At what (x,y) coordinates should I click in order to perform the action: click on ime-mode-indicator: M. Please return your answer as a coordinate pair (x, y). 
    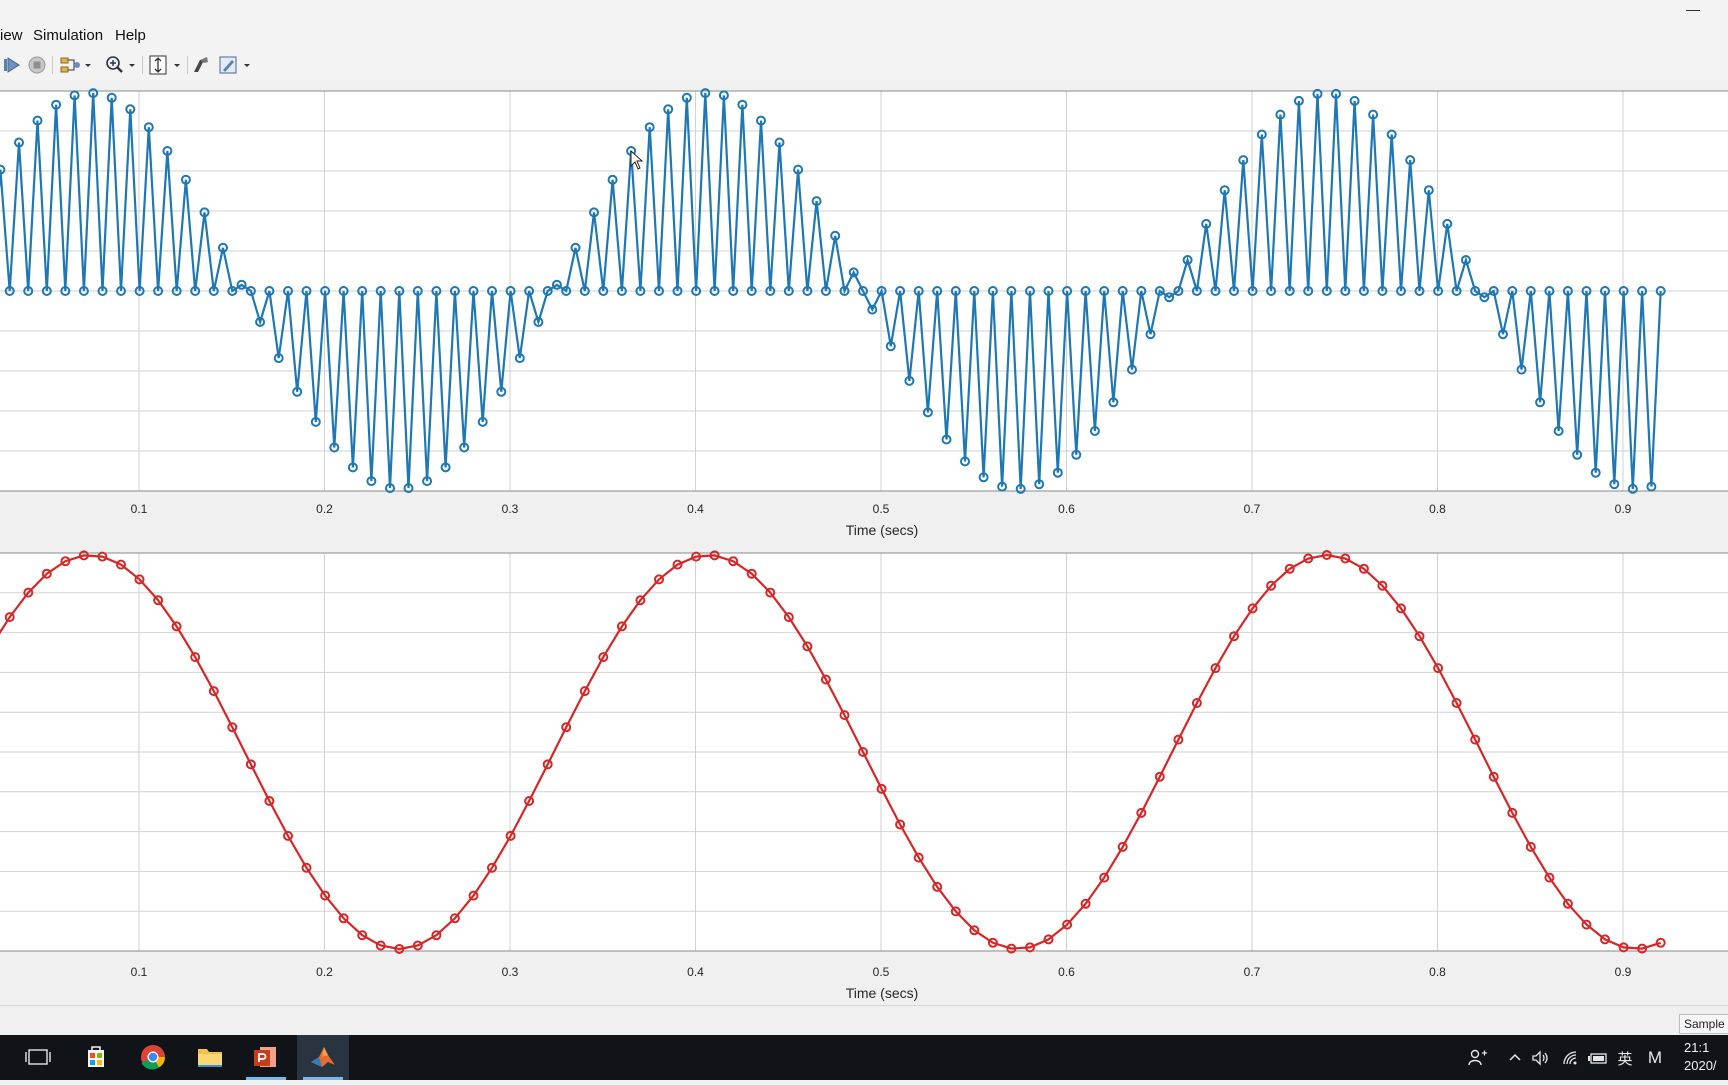
    Looking at the image, I should click on (1655, 1058).